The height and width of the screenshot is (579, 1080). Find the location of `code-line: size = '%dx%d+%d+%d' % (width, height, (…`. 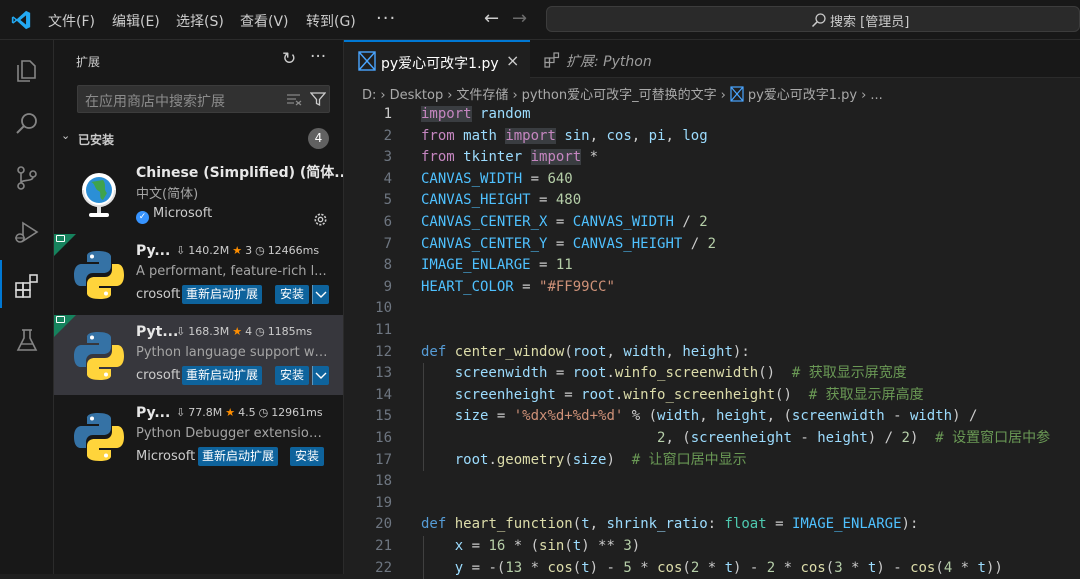

code-line: size = '%dx%d+%d+%d' % (width, height, (… is located at coordinates (699, 417).